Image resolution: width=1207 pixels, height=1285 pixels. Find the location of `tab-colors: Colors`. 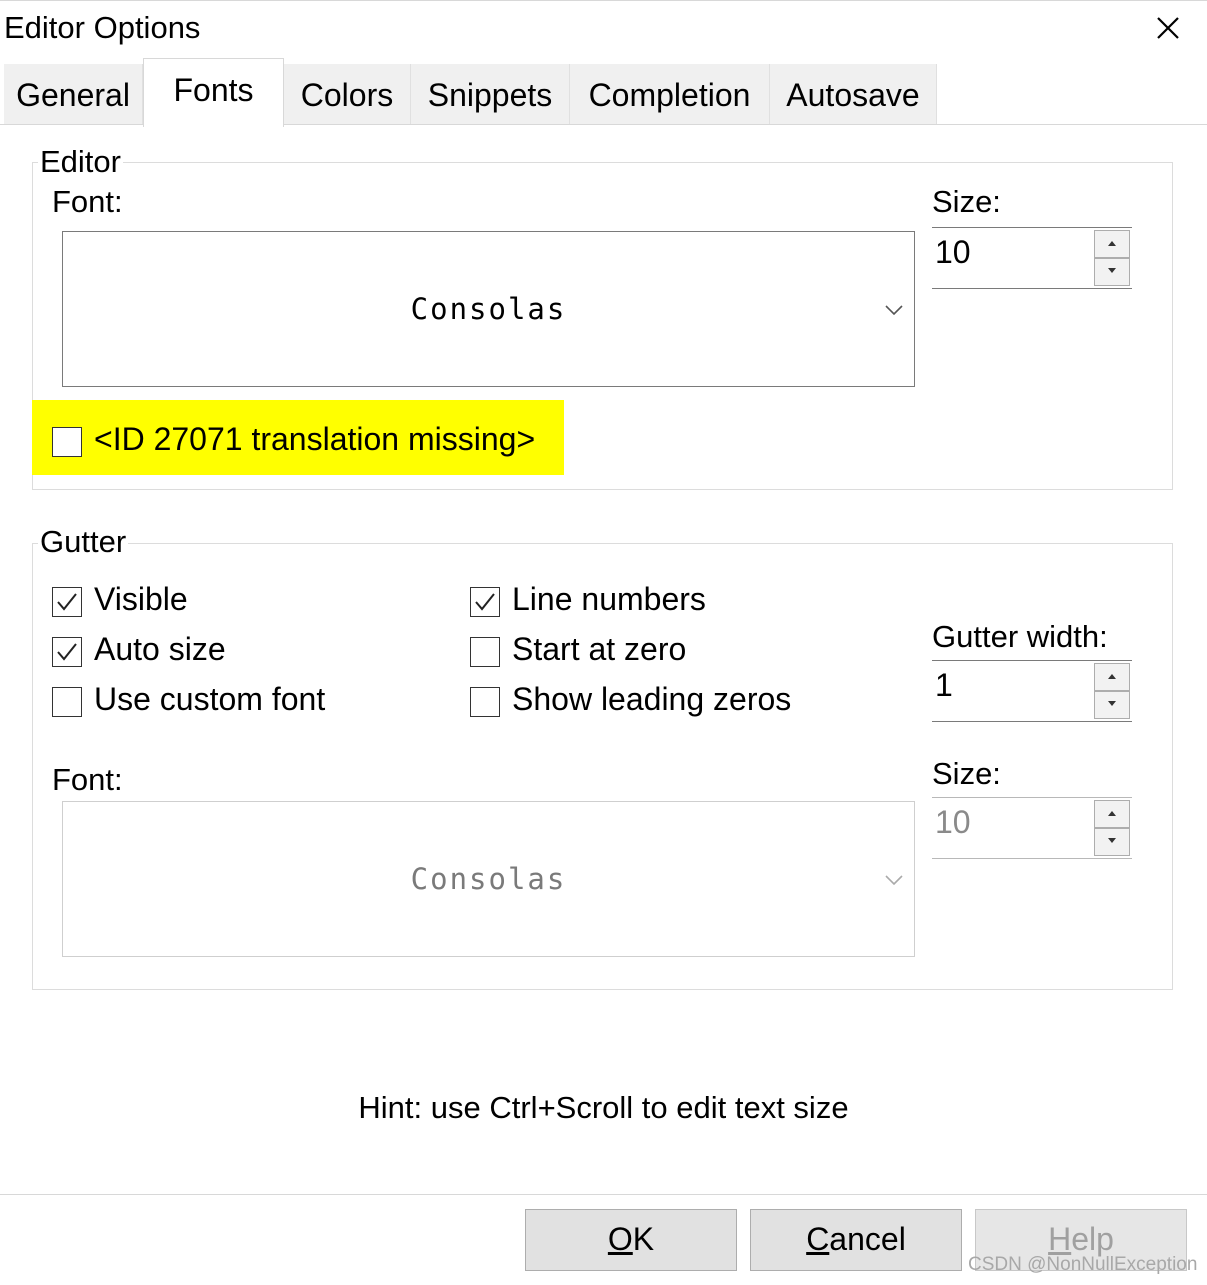

tab-colors: Colors is located at coordinates (347, 94).